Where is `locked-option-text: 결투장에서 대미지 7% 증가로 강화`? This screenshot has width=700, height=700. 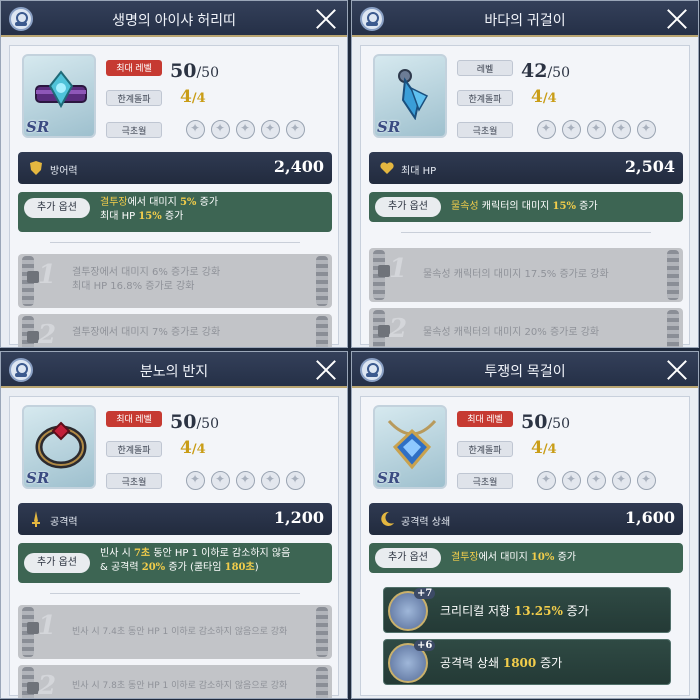 locked-option-text: 결투장에서 대미지 7% 증가로 강화 is located at coordinates (146, 332).